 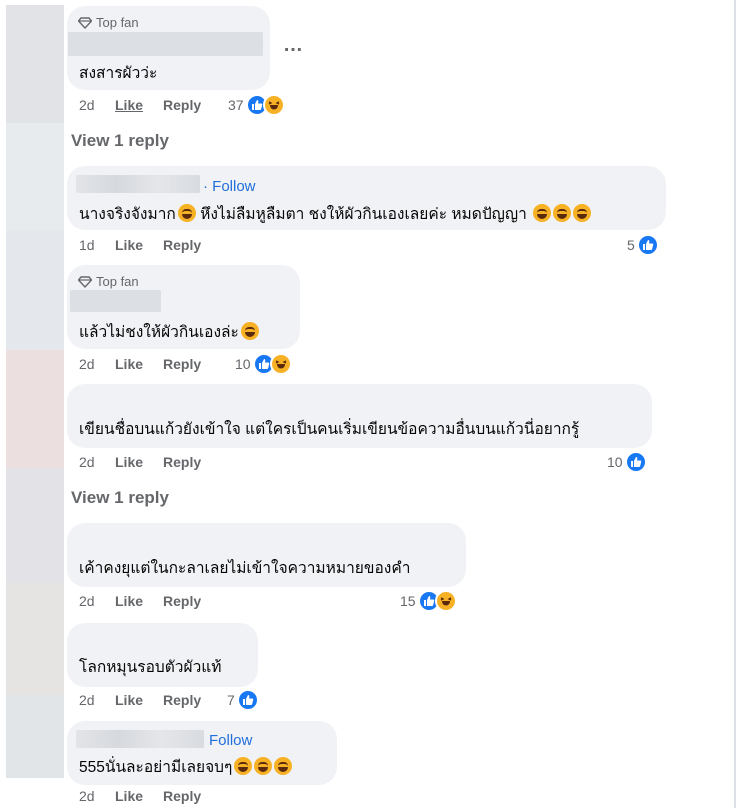 I want to click on comment-actions: 1d Like Reply, so click(x=140, y=245).